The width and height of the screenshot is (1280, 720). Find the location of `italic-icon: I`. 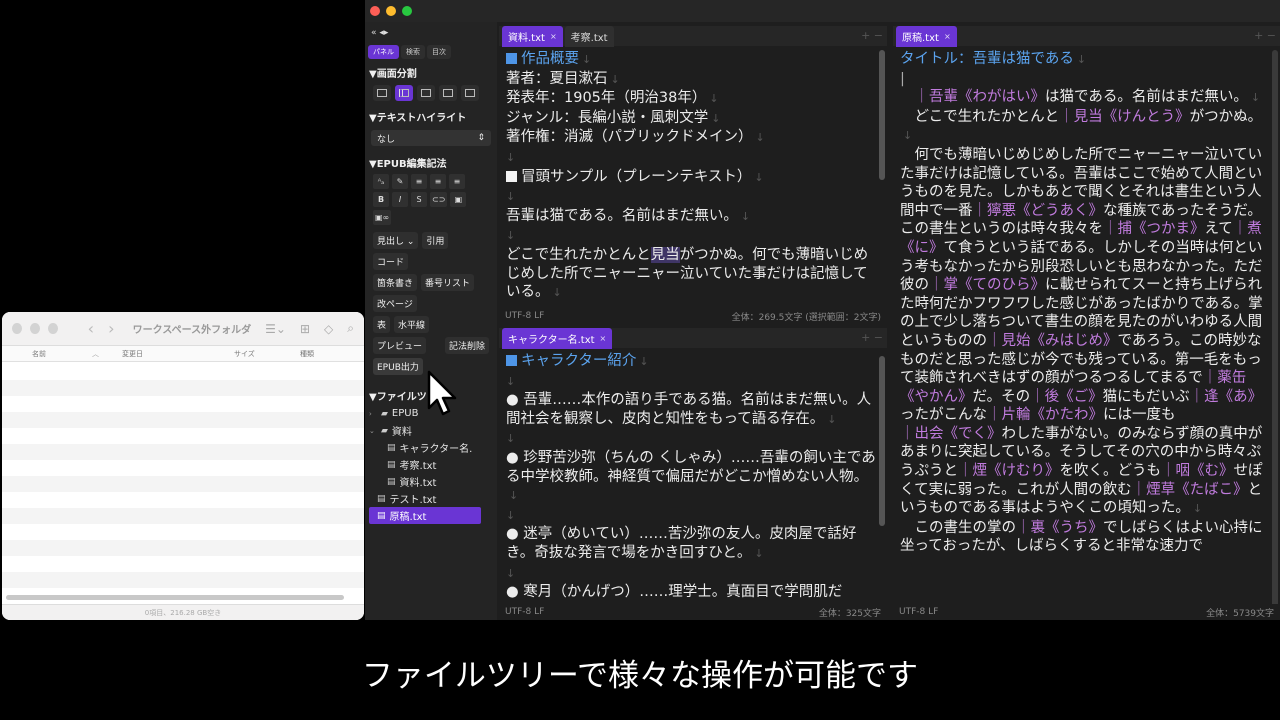

italic-icon: I is located at coordinates (400, 199).